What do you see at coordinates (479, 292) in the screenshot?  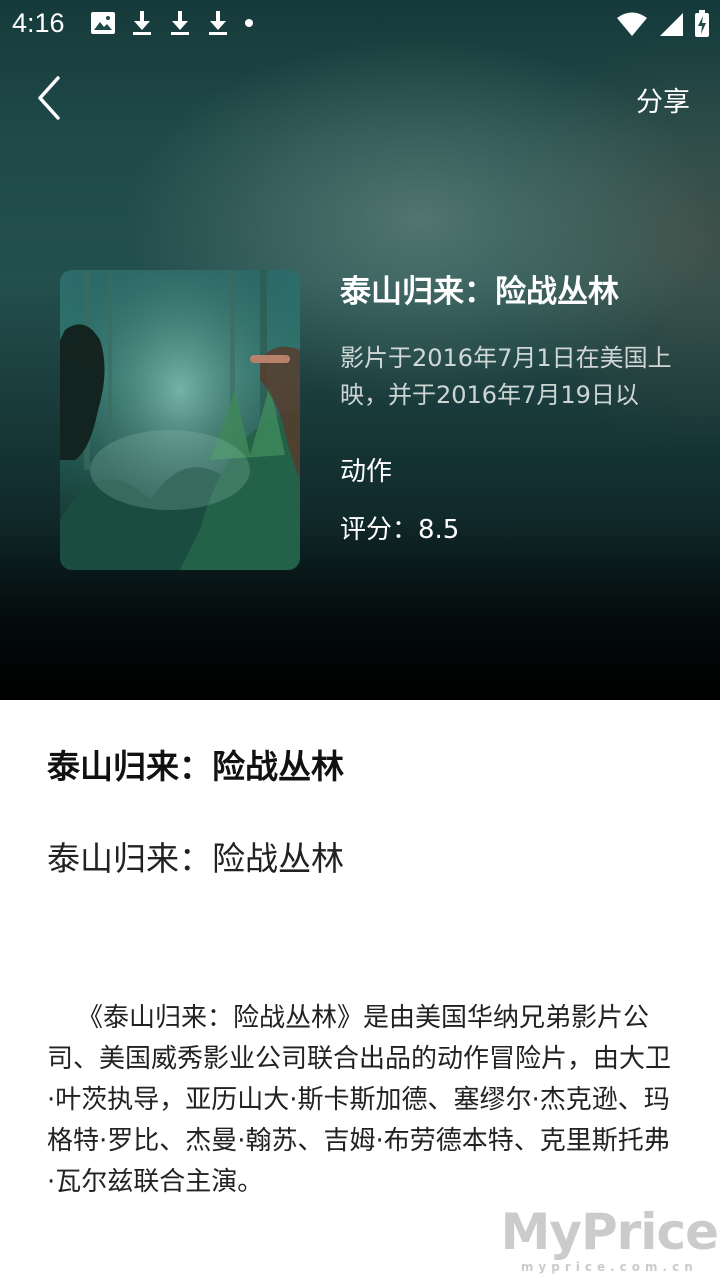 I see `movie-title: 泰山归来：险战丛林` at bounding box center [479, 292].